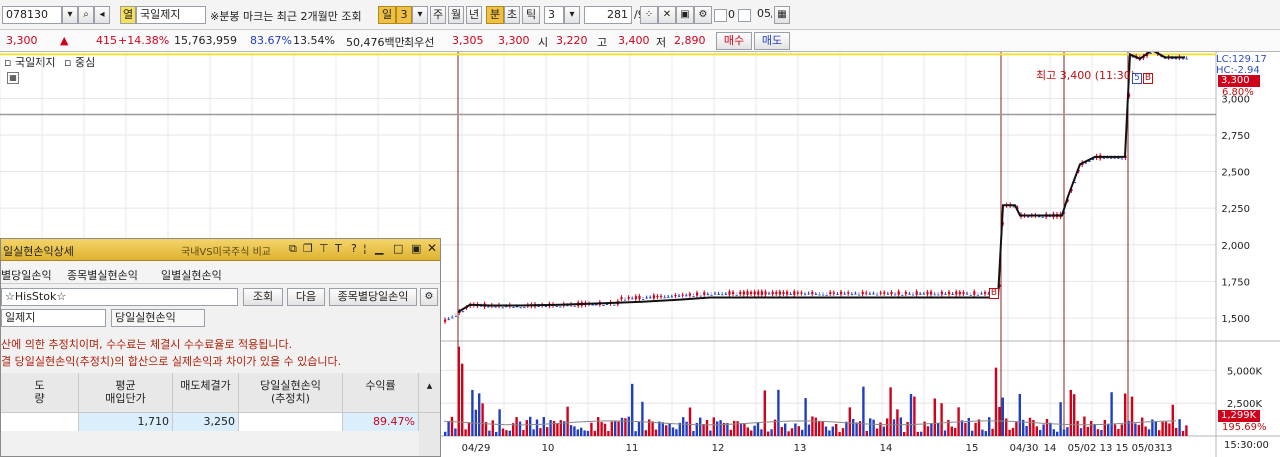 This screenshot has height=457, width=1280. What do you see at coordinates (495, 15) in the screenshot?
I see `period-minute: 분` at bounding box center [495, 15].